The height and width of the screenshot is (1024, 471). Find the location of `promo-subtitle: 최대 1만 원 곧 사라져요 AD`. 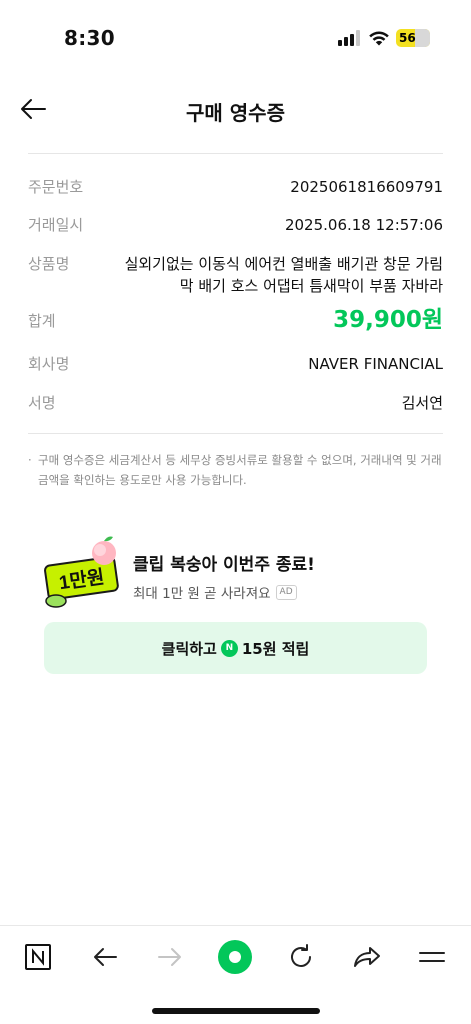

promo-subtitle: 최대 1만 원 곧 사라져요 AD is located at coordinates (215, 592).